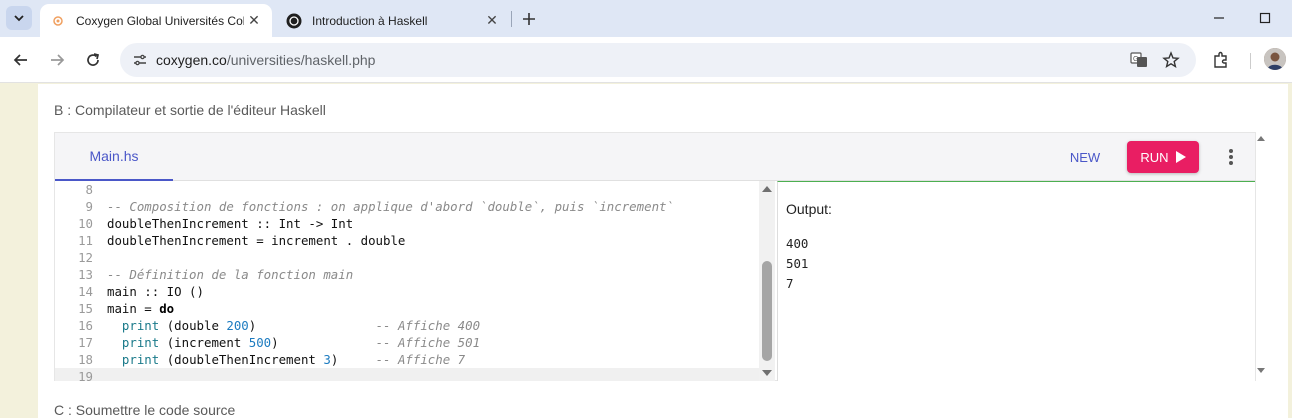  Describe the element at coordinates (85, 257) in the screenshot. I see `line-number: 12` at that location.